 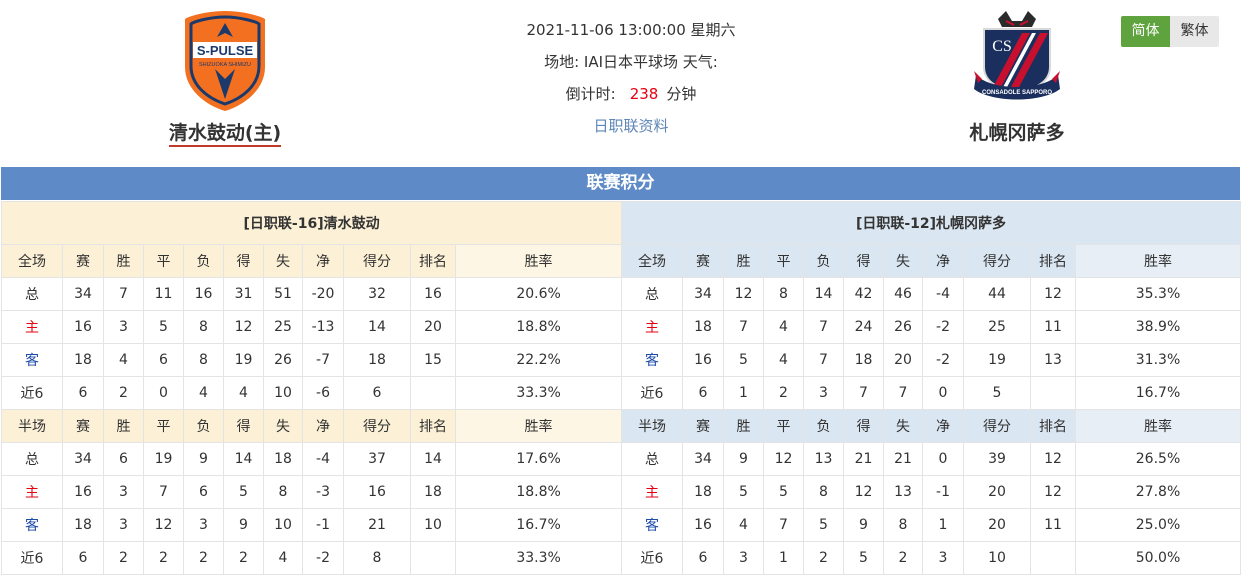 What do you see at coordinates (203, 492) in the screenshot?
I see `table-cell: 6` at bounding box center [203, 492].